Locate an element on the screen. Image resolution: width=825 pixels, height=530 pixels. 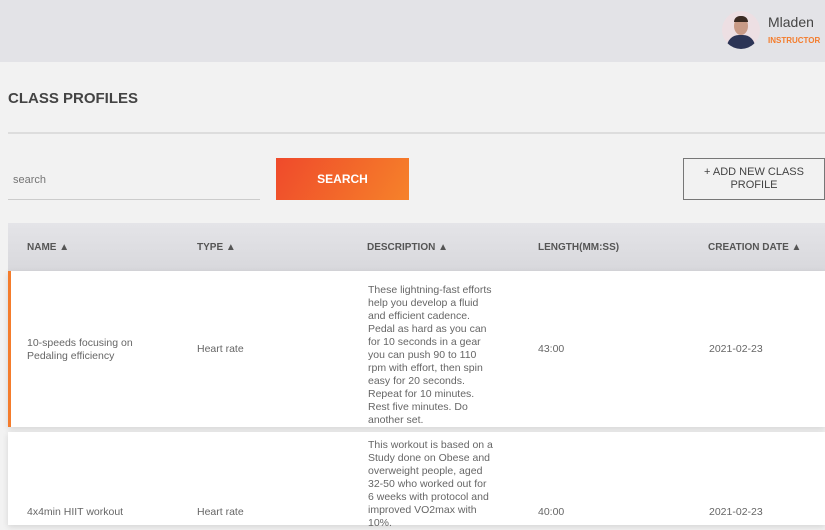
header-type: TYPE ▲ is located at coordinates (216, 247).